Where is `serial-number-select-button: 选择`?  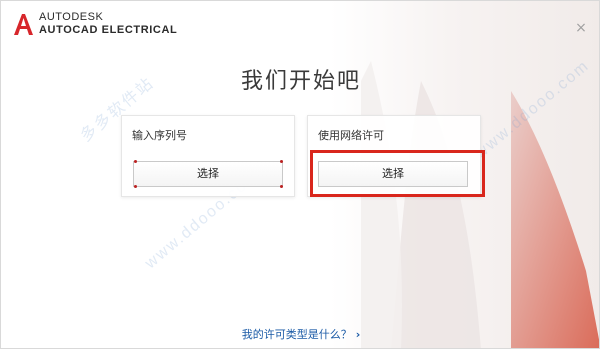
serial-number-select-button: 选择 is located at coordinates (208, 174).